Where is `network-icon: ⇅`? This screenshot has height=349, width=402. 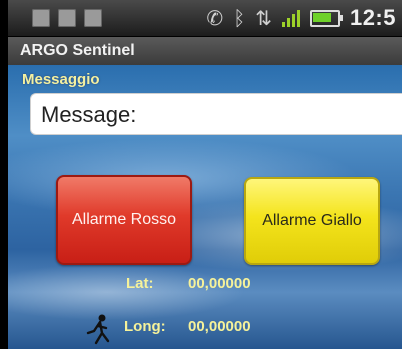 network-icon: ⇅ is located at coordinates (263, 18).